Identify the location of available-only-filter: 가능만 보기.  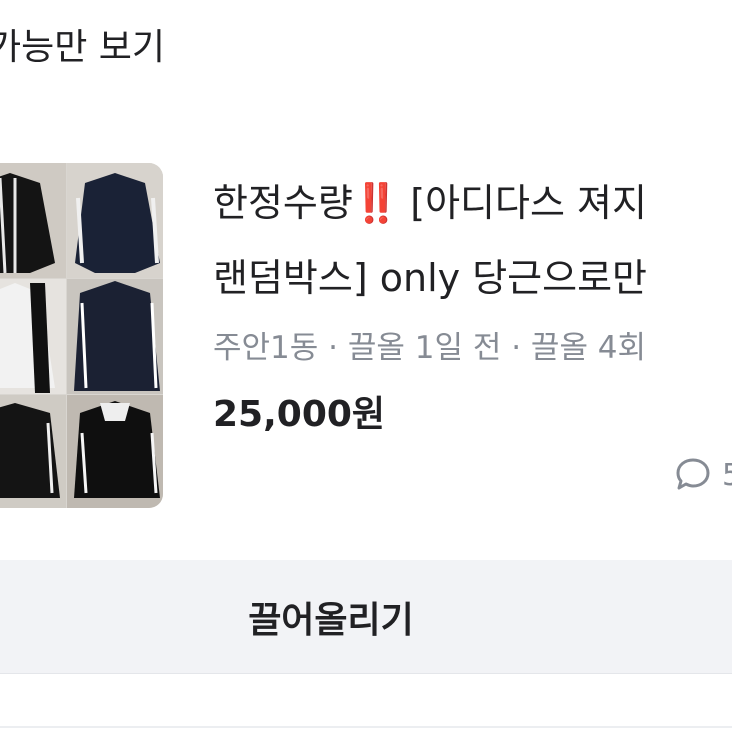
(82, 44).